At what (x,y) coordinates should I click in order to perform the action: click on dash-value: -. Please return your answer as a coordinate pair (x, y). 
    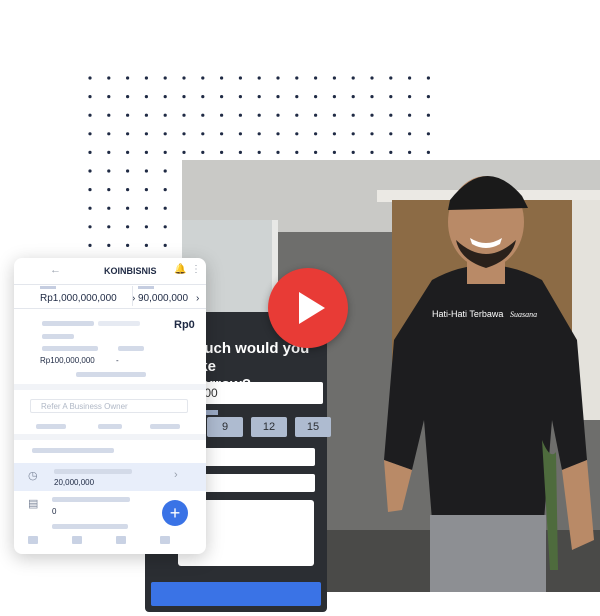
    Looking at the image, I should click on (117, 360).